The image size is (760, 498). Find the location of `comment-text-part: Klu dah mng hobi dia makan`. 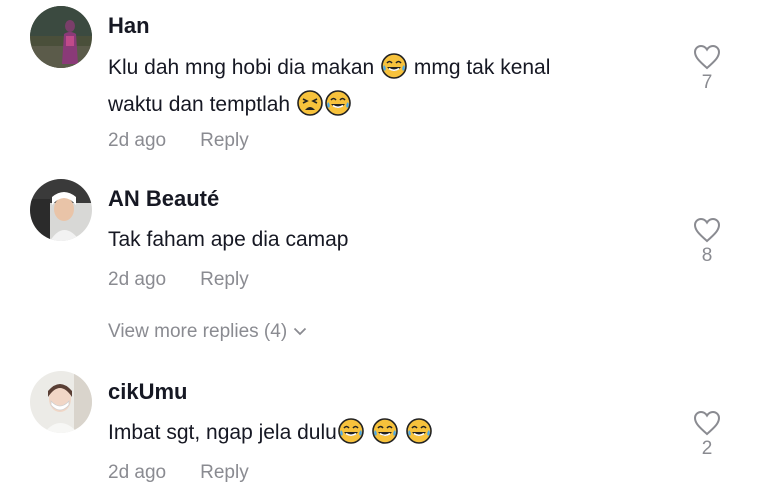

comment-text-part: Klu dah mng hobi dia makan is located at coordinates (244, 67).